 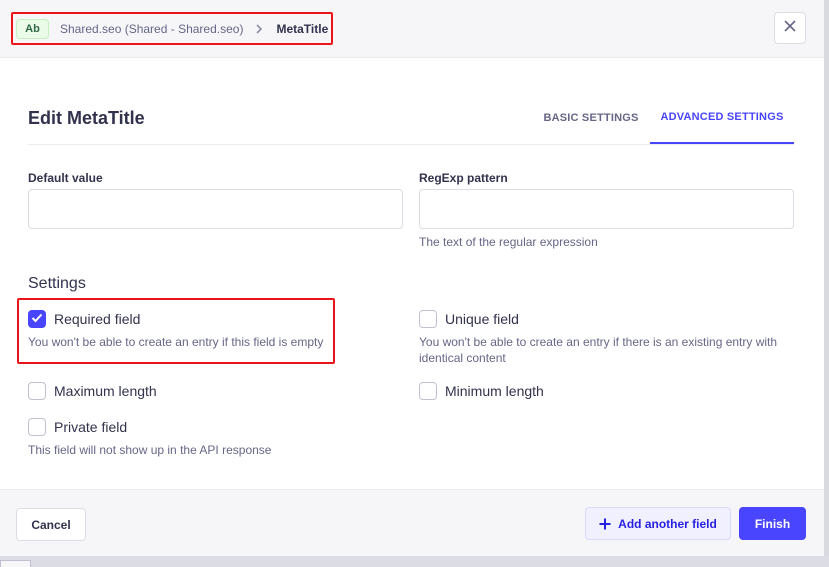 What do you see at coordinates (428, 319) in the screenshot?
I see `unique-field-checkbox` at bounding box center [428, 319].